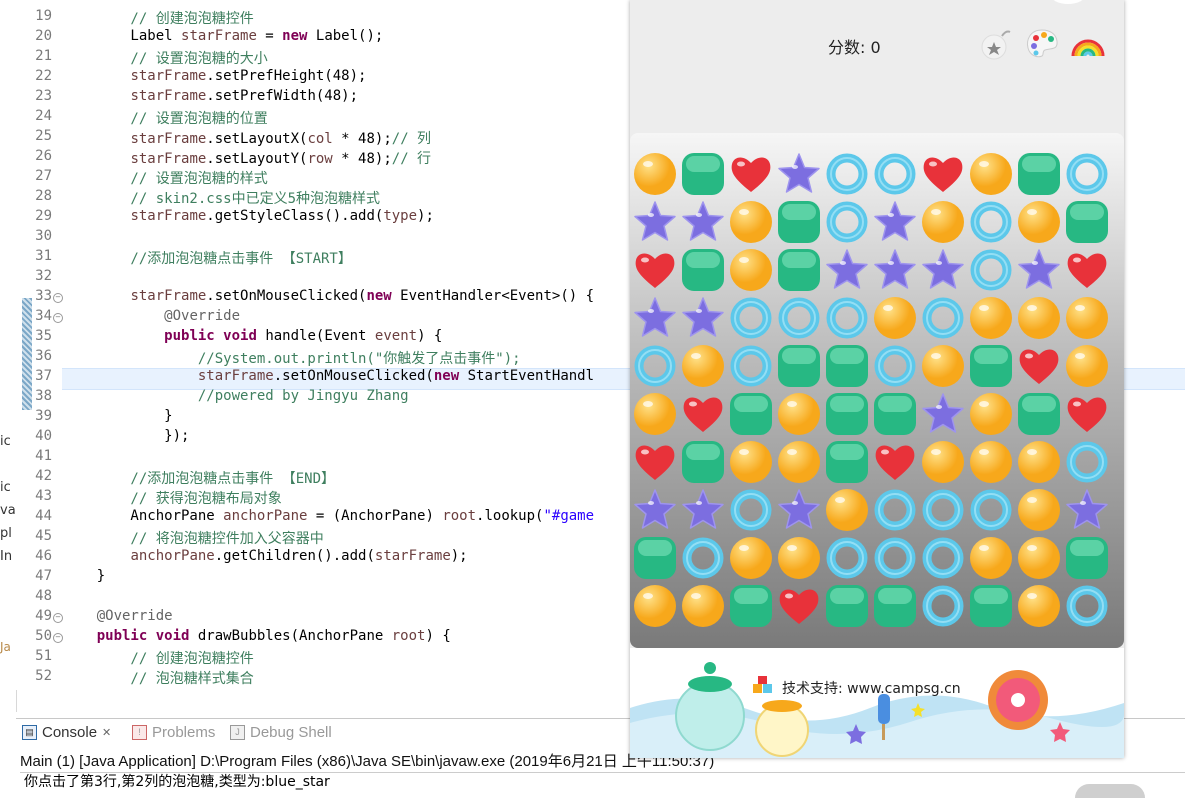 Image resolution: width=1185 pixels, height=798 pixels. I want to click on palette-icon, so click(1042, 44).